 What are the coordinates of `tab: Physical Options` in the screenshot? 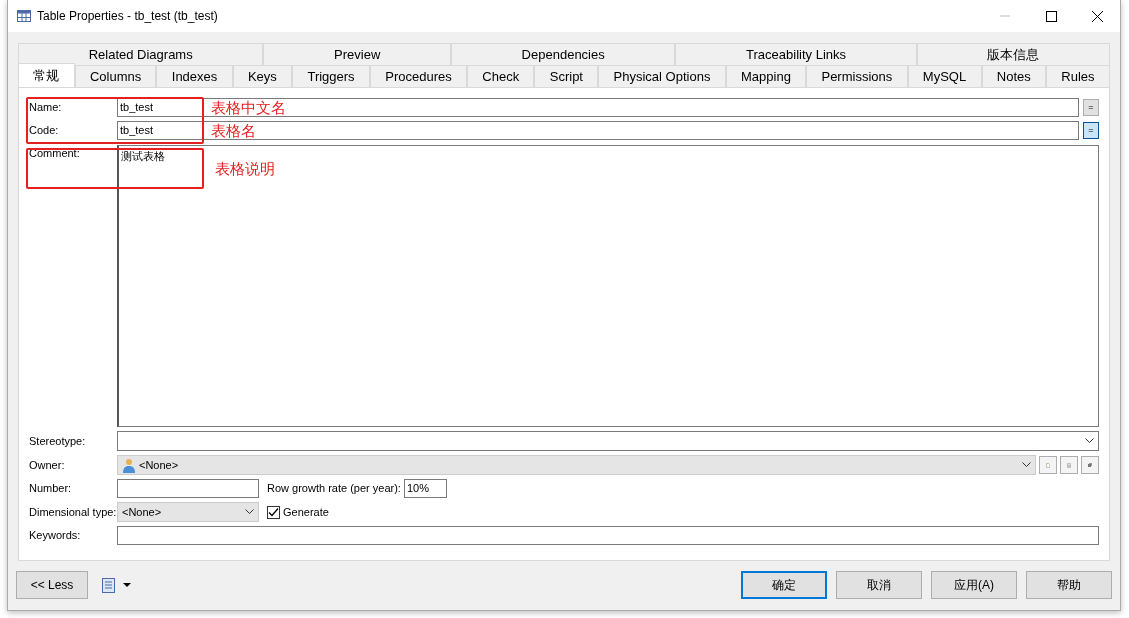 It's located at (662, 76).